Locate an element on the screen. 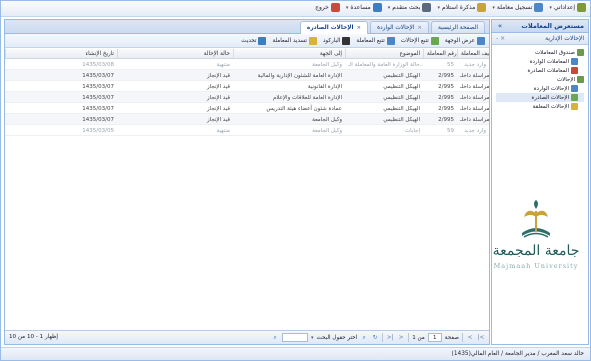  toolbar-button-label: تسديد المعاملة is located at coordinates (289, 40).